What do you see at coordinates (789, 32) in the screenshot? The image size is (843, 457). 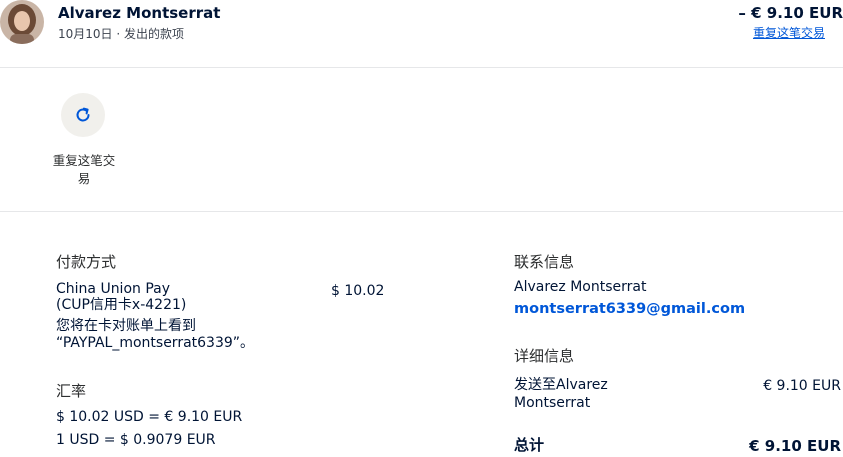 I see `repeat-transaction-link: 重复这笔交易` at bounding box center [789, 32].